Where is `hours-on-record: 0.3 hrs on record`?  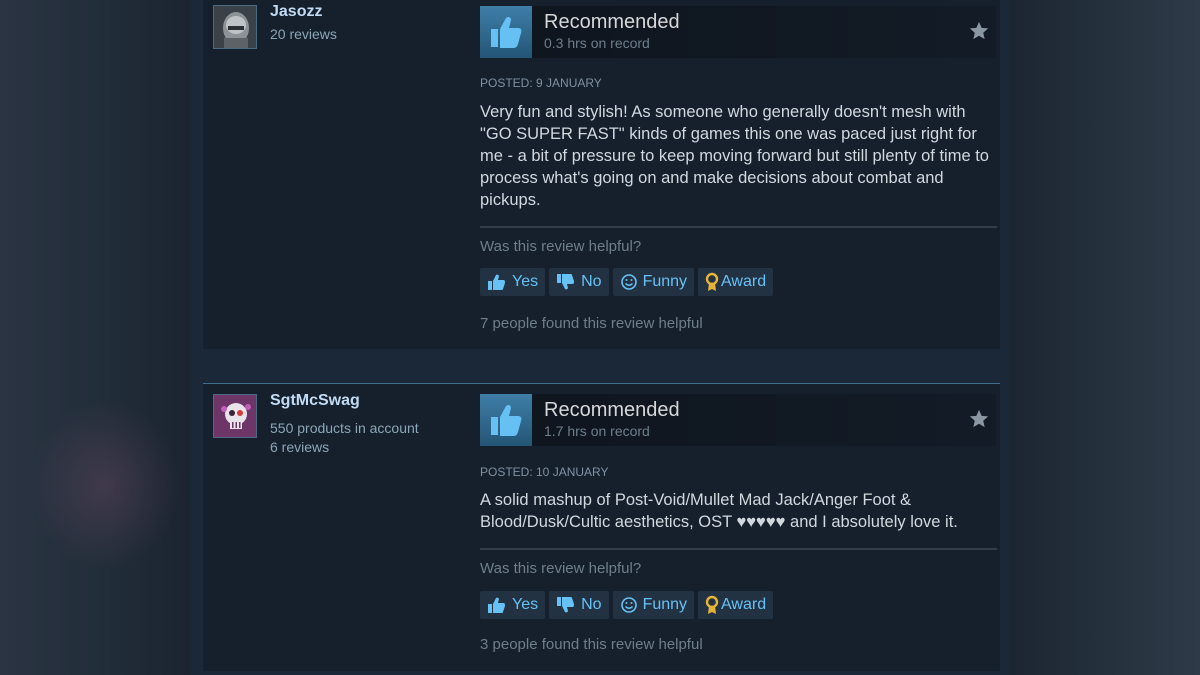 hours-on-record: 0.3 hrs on record is located at coordinates (597, 43).